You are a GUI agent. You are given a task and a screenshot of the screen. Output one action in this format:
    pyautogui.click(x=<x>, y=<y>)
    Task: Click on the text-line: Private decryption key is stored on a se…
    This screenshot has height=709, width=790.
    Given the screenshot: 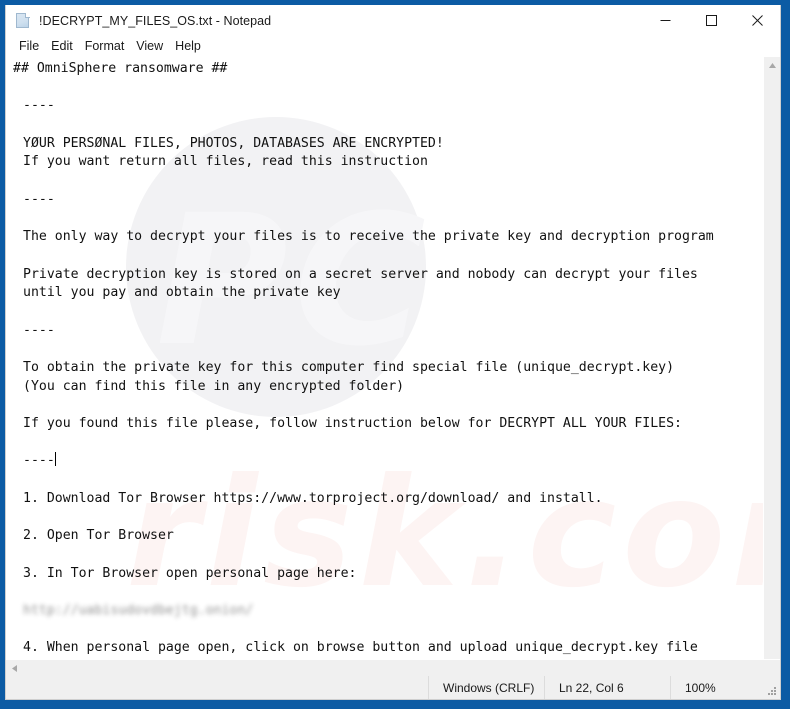 What is the action you would take?
    pyautogui.click(x=360, y=274)
    